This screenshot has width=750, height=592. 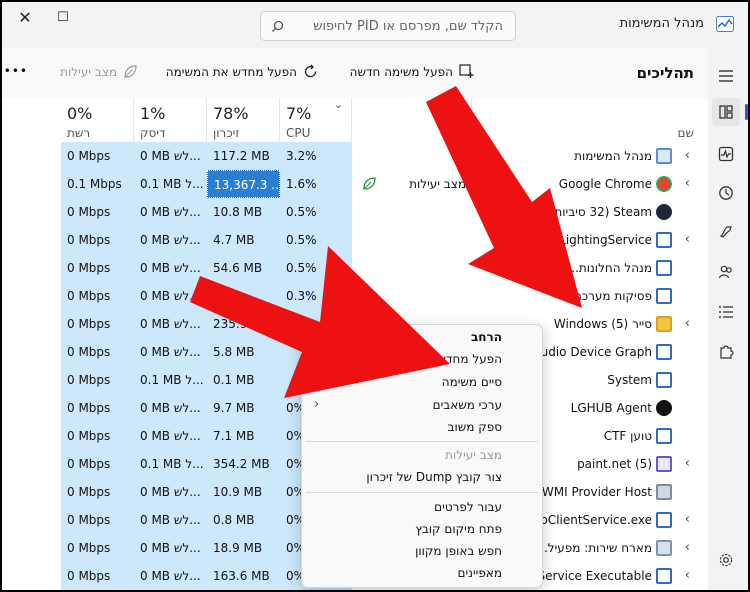 I want to click on network-label: רשת, so click(x=79, y=133).